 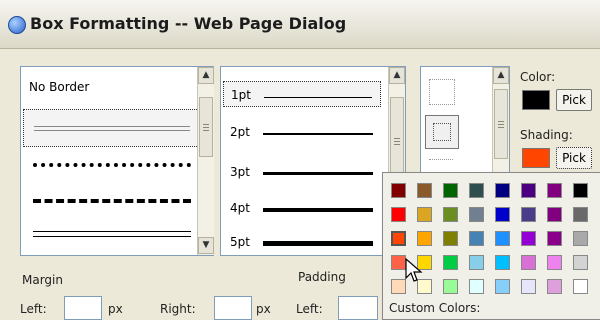 I want to click on color-pick-button: Pick, so click(x=574, y=100).